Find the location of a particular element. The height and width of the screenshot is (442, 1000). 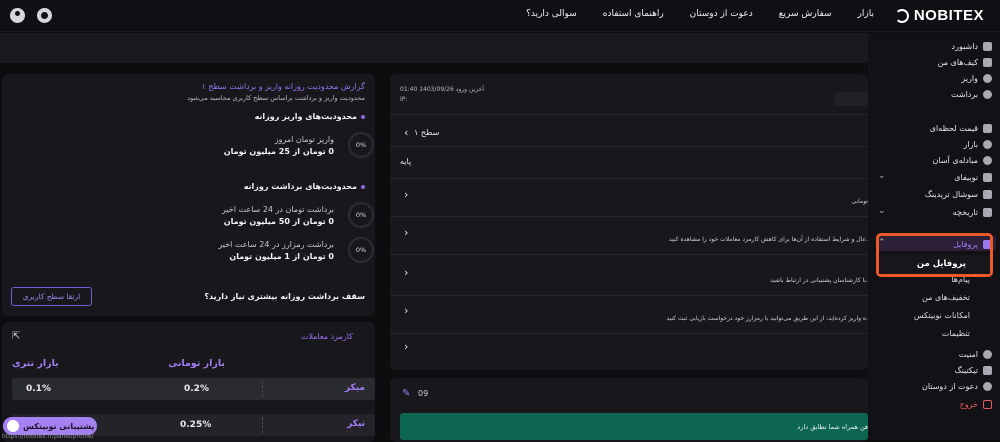

sidebar-item-label: برداشت is located at coordinates (964, 94).